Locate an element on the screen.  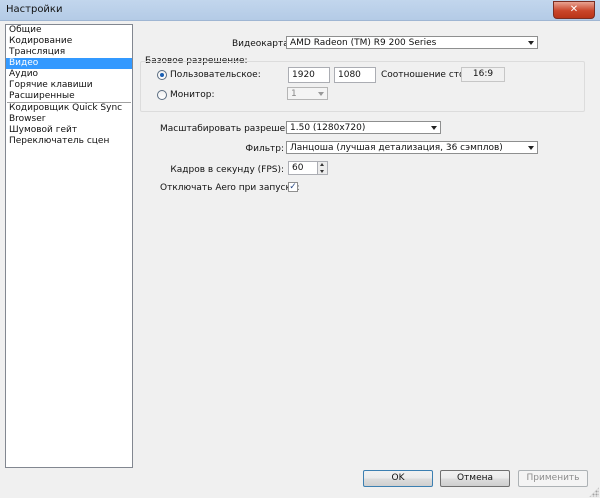
filter-select: Ланцоша (лучшая детализация, 36 сэмплов) is located at coordinates (412, 147).